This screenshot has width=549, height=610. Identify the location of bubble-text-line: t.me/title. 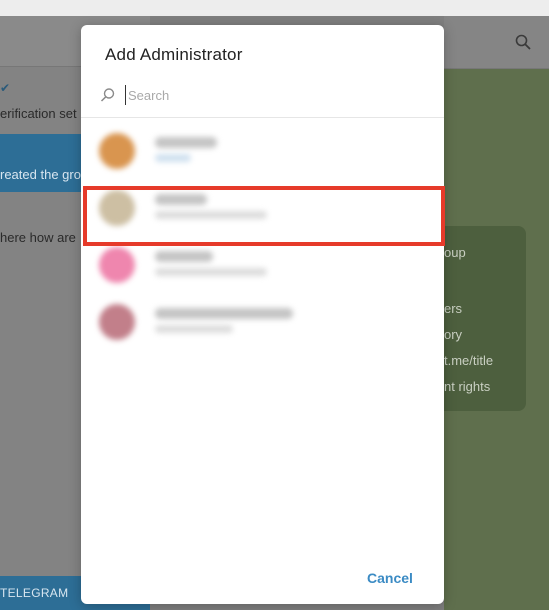
(469, 360).